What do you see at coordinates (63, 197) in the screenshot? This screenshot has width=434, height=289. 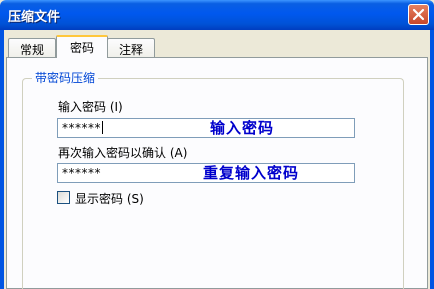 I see `show-password-checkbox` at bounding box center [63, 197].